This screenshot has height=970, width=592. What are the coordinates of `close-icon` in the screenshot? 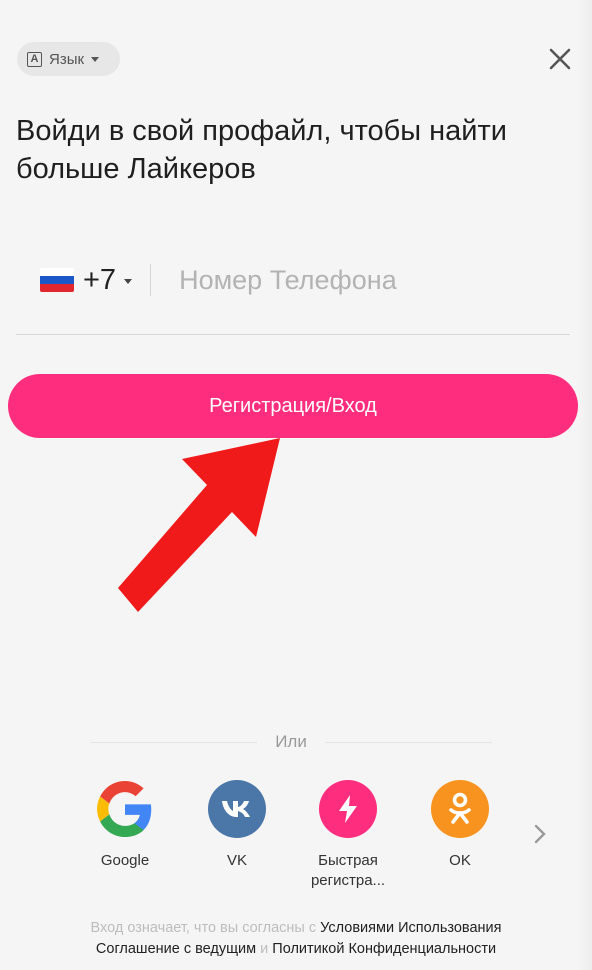 It's located at (560, 59).